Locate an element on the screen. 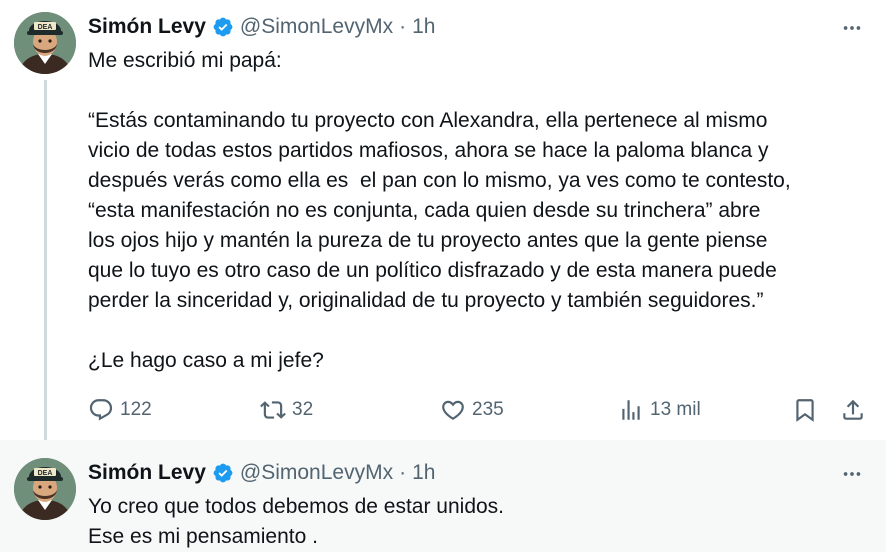 This screenshot has height=552, width=886. action-bar: 122 32 235 13 mil is located at coordinates (483, 410).